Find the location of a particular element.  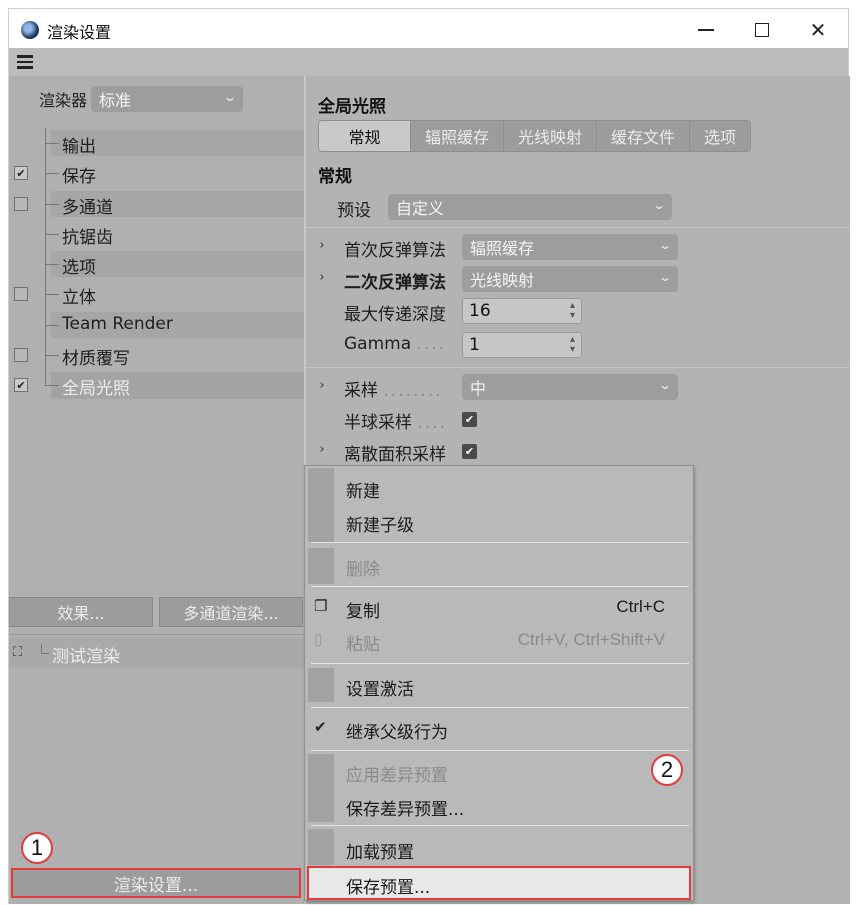

tree-item: ✔ 保存 is located at coordinates (156, 173).